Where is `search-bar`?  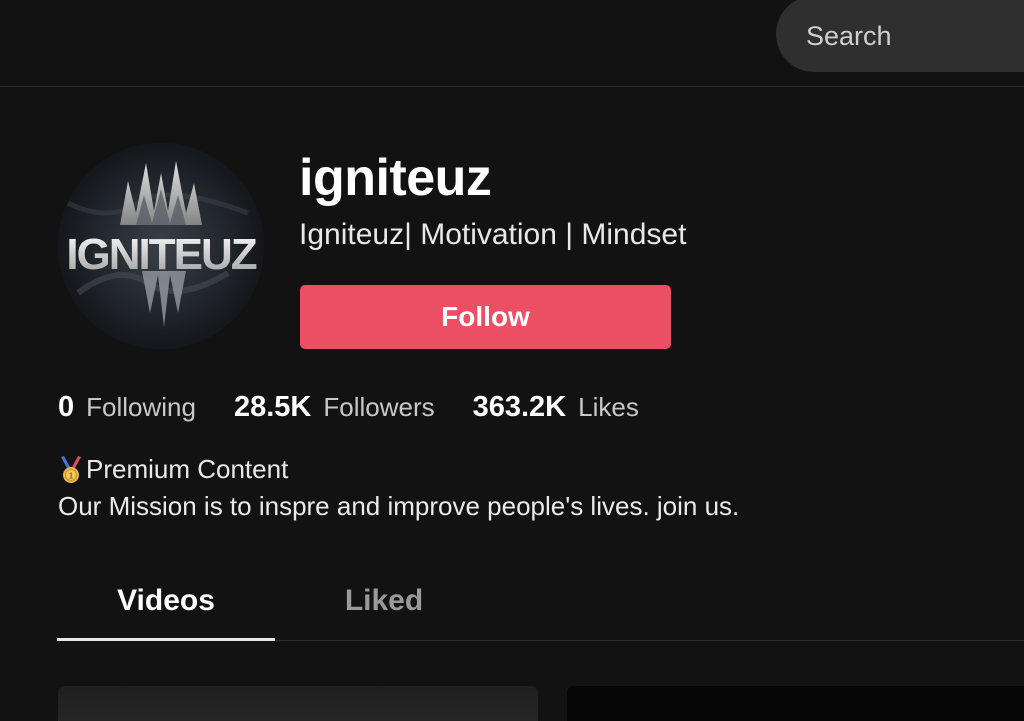
search-bar is located at coordinates (900, 36).